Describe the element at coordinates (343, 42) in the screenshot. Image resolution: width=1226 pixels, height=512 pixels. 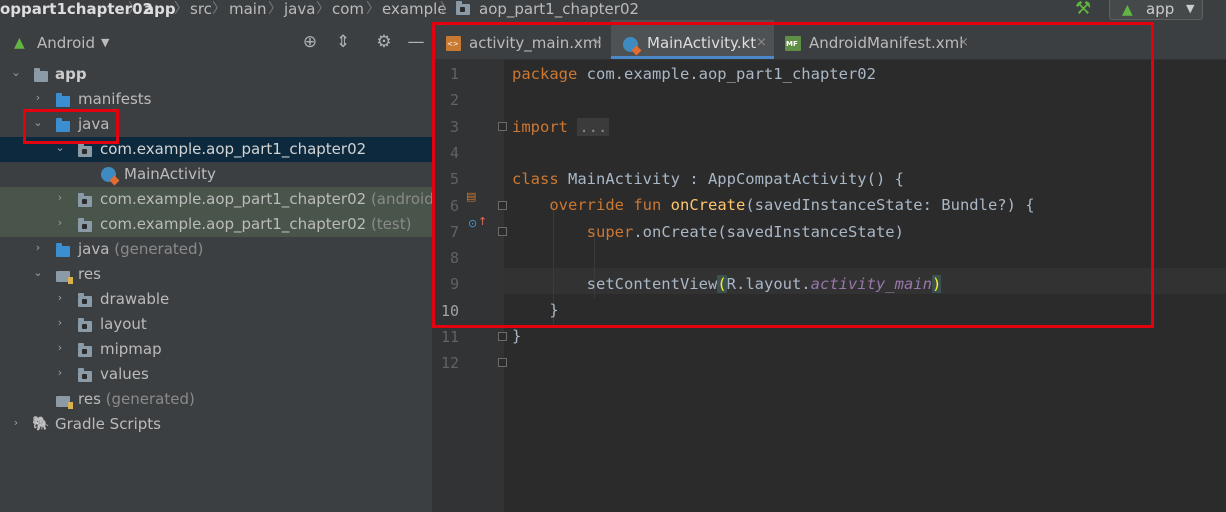
I see `collapse-all-icon: ⇕` at that location.